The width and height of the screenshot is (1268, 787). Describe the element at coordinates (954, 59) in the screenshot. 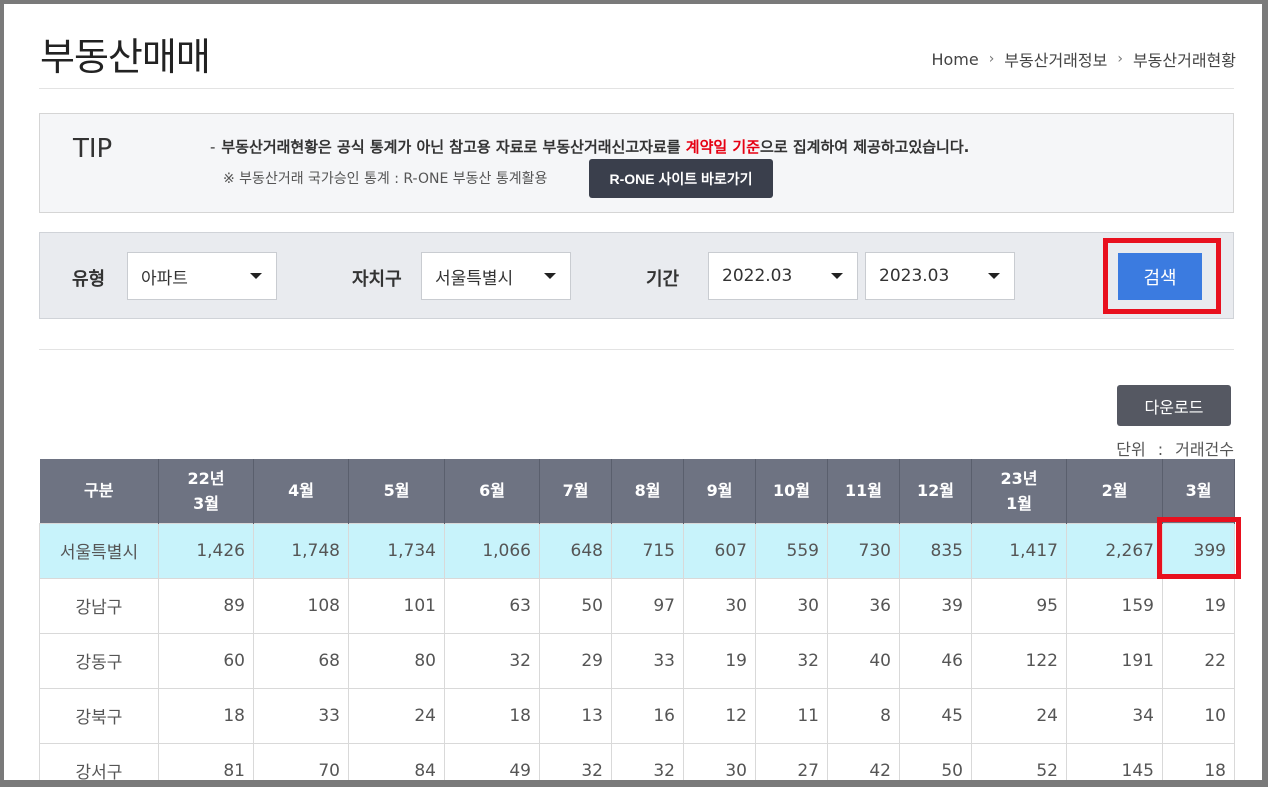

I see `breadcrumb-home: Home` at that location.